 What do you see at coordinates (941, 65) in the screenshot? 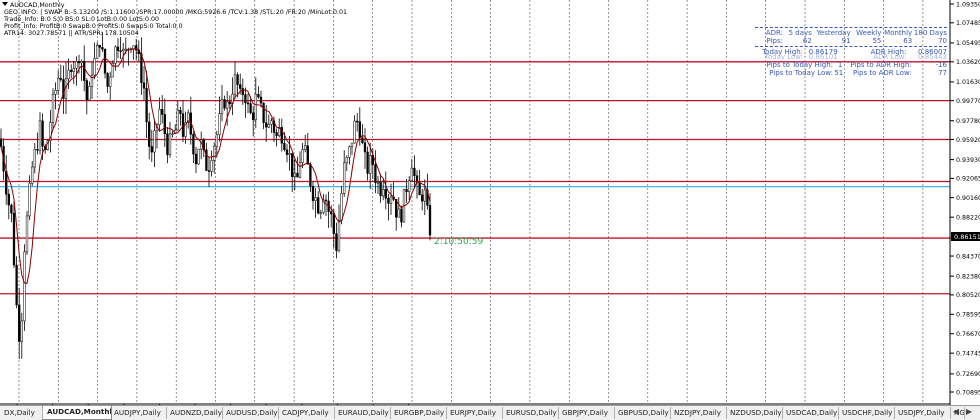
I see `pips-adr-high-value: -16` at bounding box center [941, 65].